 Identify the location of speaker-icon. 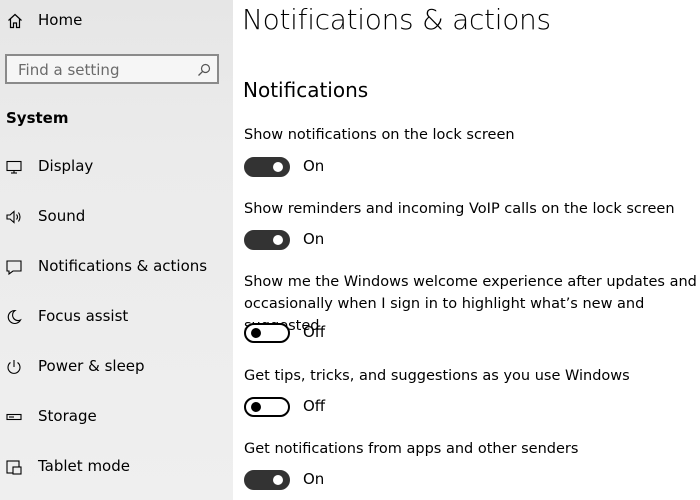
(13, 217).